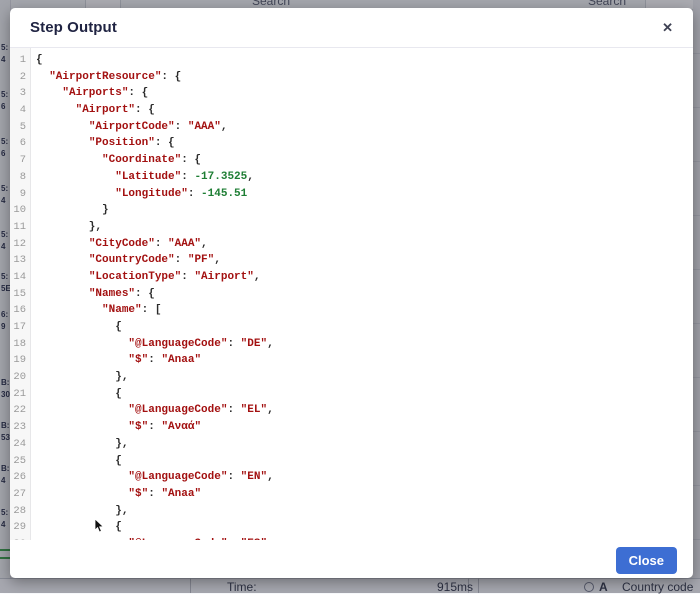 Image resolution: width=700 pixels, height=594 pixels. Describe the element at coordinates (19, 343) in the screenshot. I see `line-number: 18` at that location.